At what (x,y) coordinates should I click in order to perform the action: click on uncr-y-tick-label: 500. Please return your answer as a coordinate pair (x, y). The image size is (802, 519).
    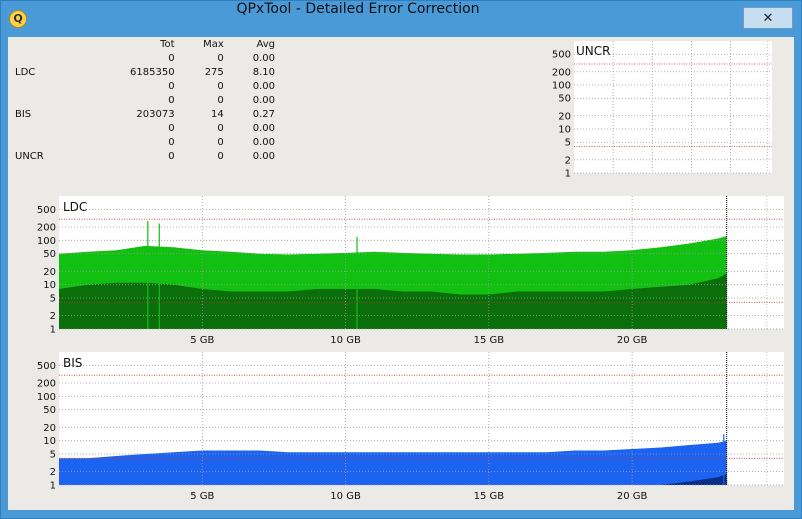
    Looking at the image, I should click on (561, 55).